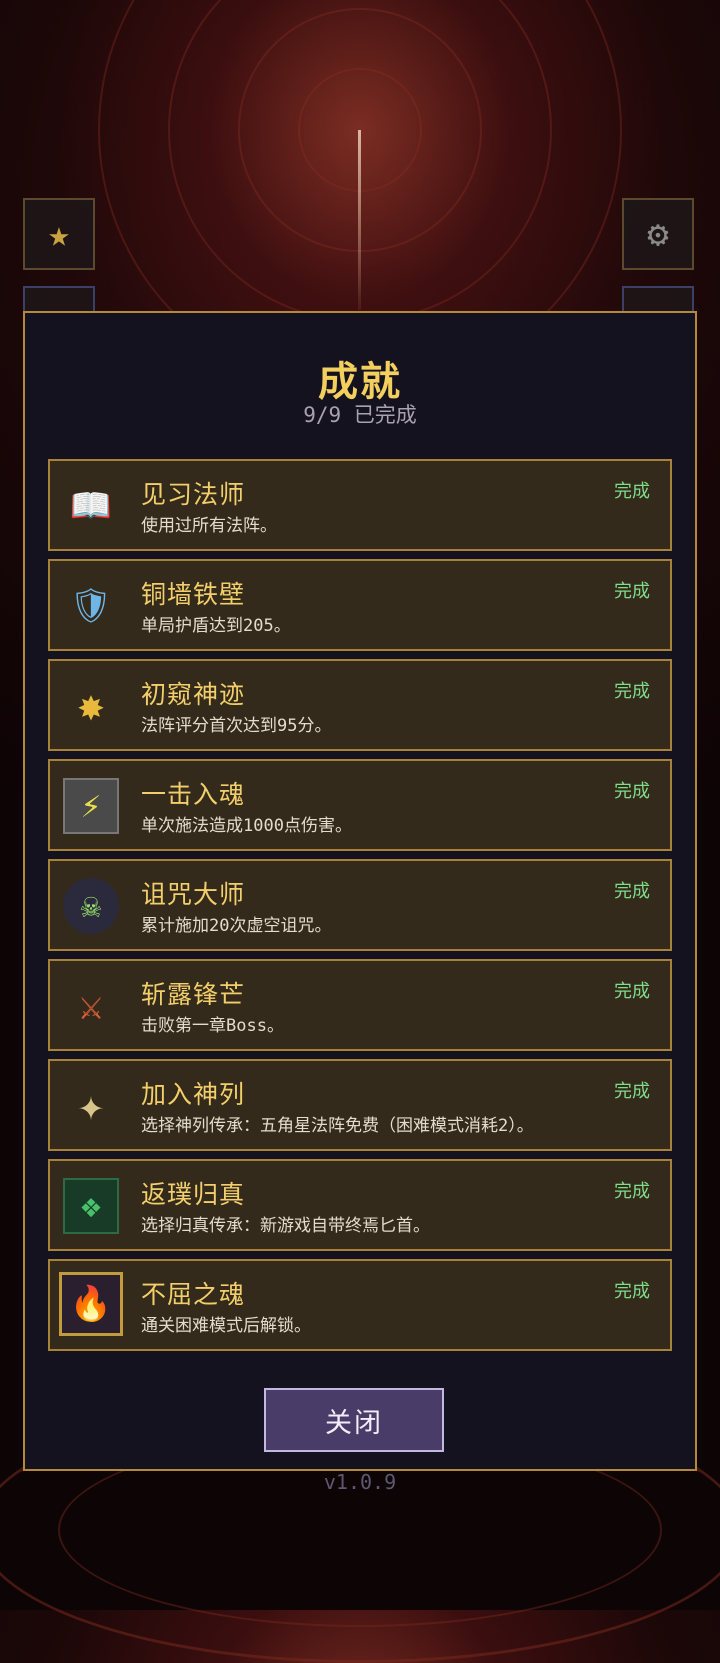  What do you see at coordinates (360, 1105) in the screenshot?
I see `achievement-card: ✦ 加入神列 选择神列传承：五角星法阵免费（困难模式消耗2）。 完成` at bounding box center [360, 1105].